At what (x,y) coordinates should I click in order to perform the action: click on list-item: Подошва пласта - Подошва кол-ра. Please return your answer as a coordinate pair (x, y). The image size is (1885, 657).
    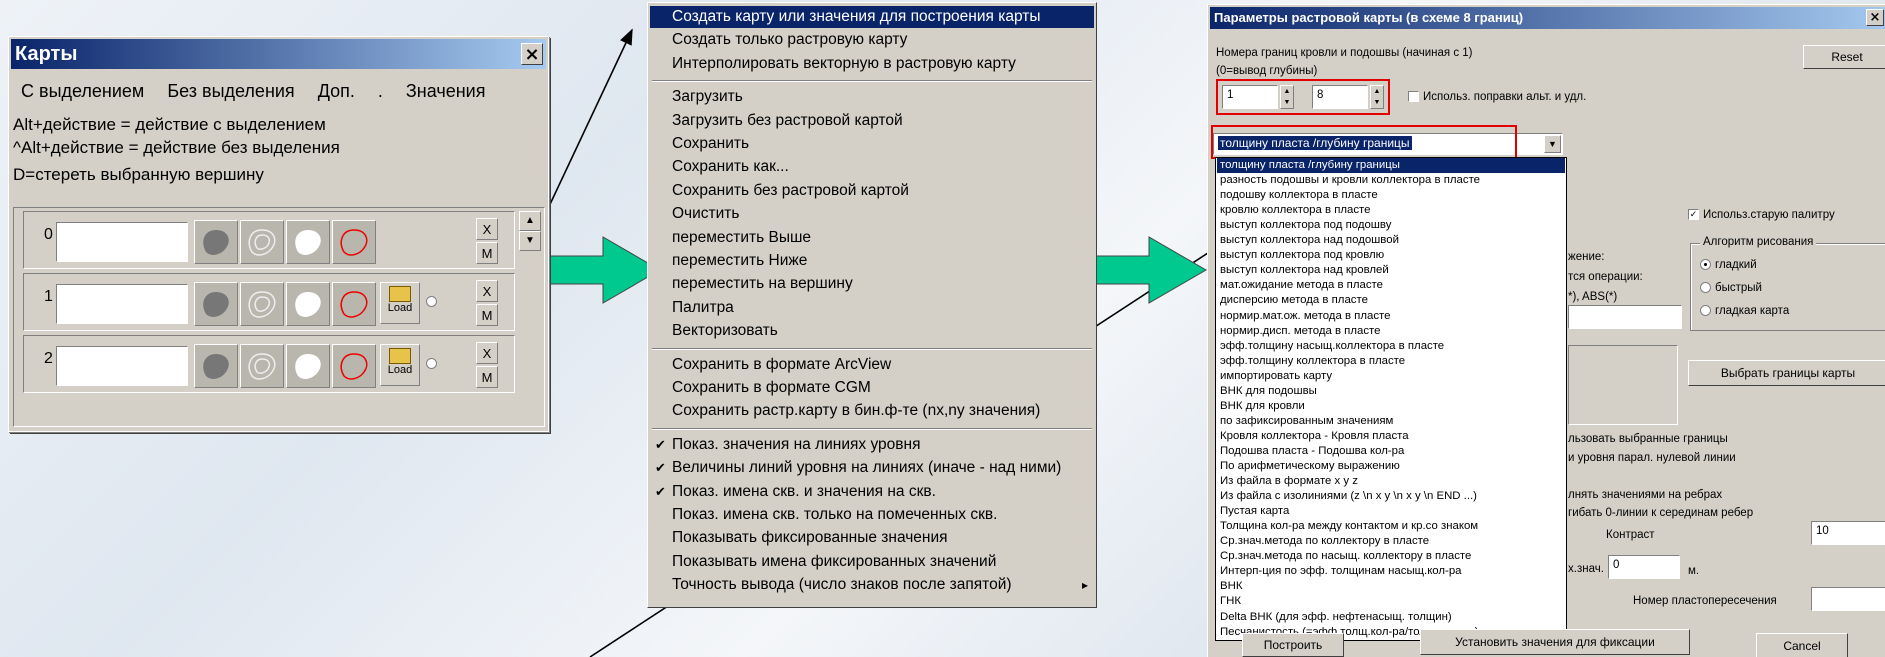
    Looking at the image, I should click on (1391, 451).